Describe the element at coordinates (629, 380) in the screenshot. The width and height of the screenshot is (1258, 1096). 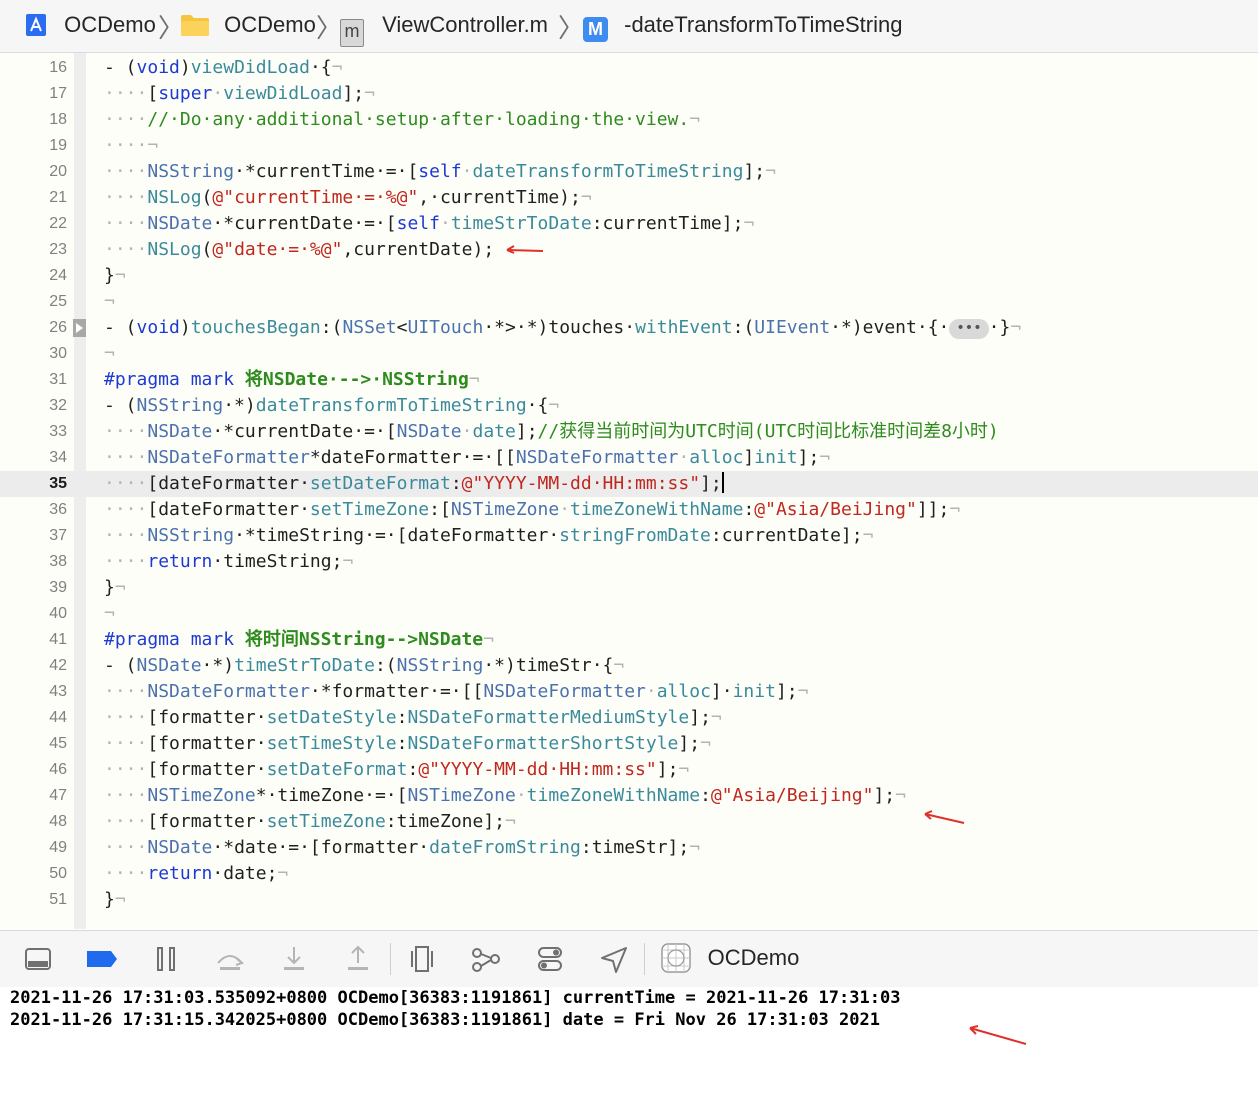
I see `code-line: 31 #pragma mark 将NSDate·-->·NSString¬` at that location.